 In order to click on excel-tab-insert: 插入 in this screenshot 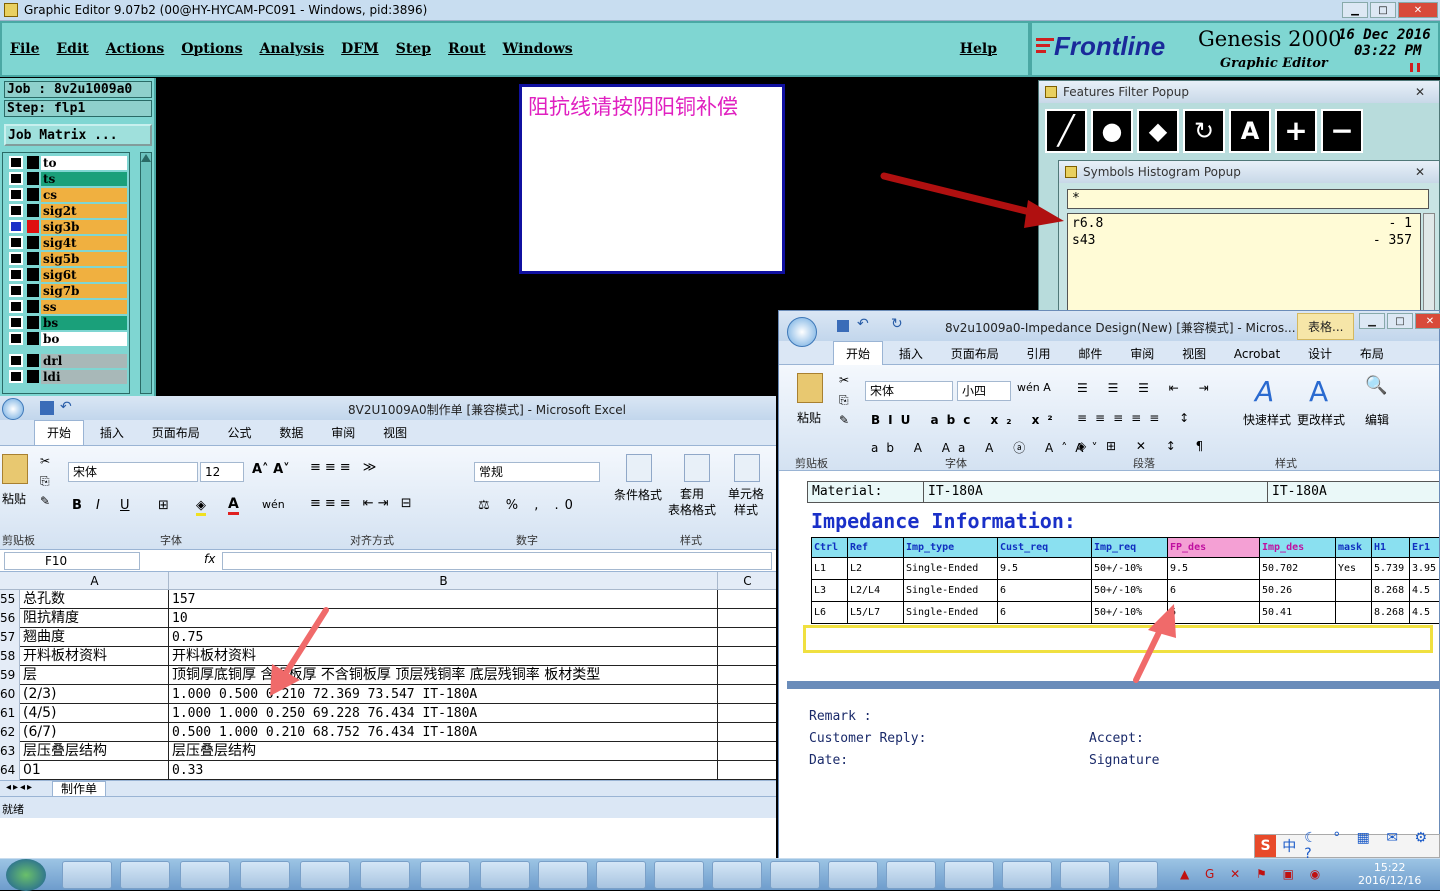, I will do `click(112, 433)`.